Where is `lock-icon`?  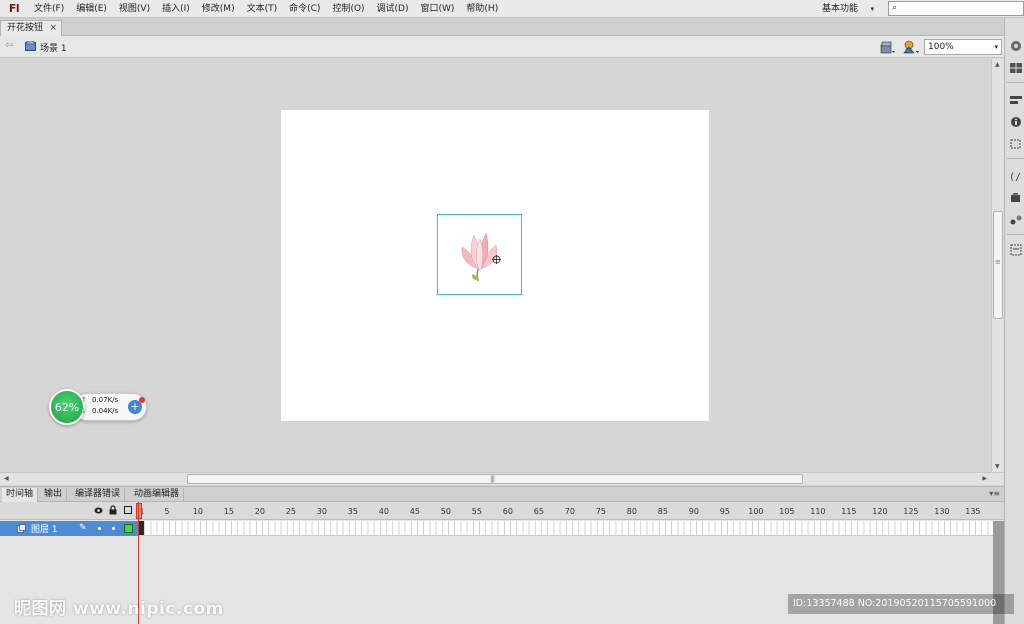
lock-icon is located at coordinates (113, 510).